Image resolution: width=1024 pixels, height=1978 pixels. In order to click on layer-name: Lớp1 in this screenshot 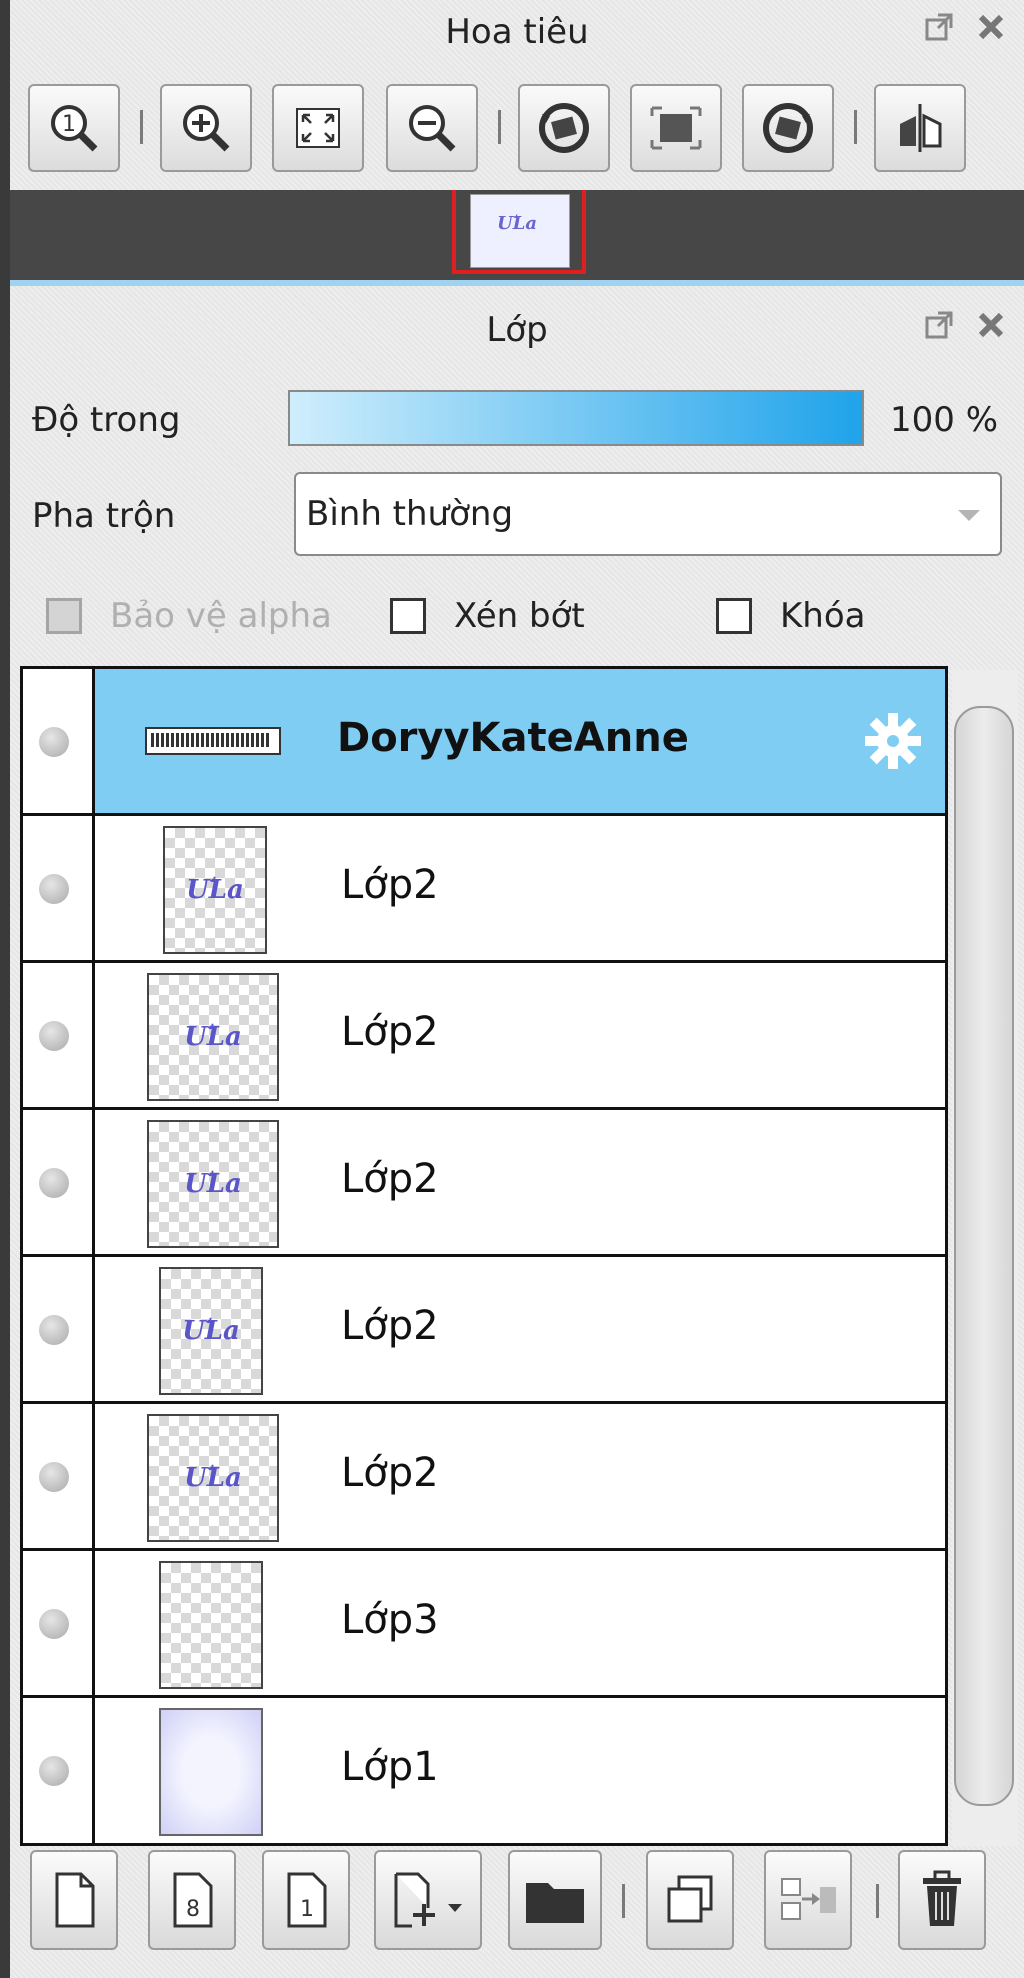, I will do `click(390, 1767)`.